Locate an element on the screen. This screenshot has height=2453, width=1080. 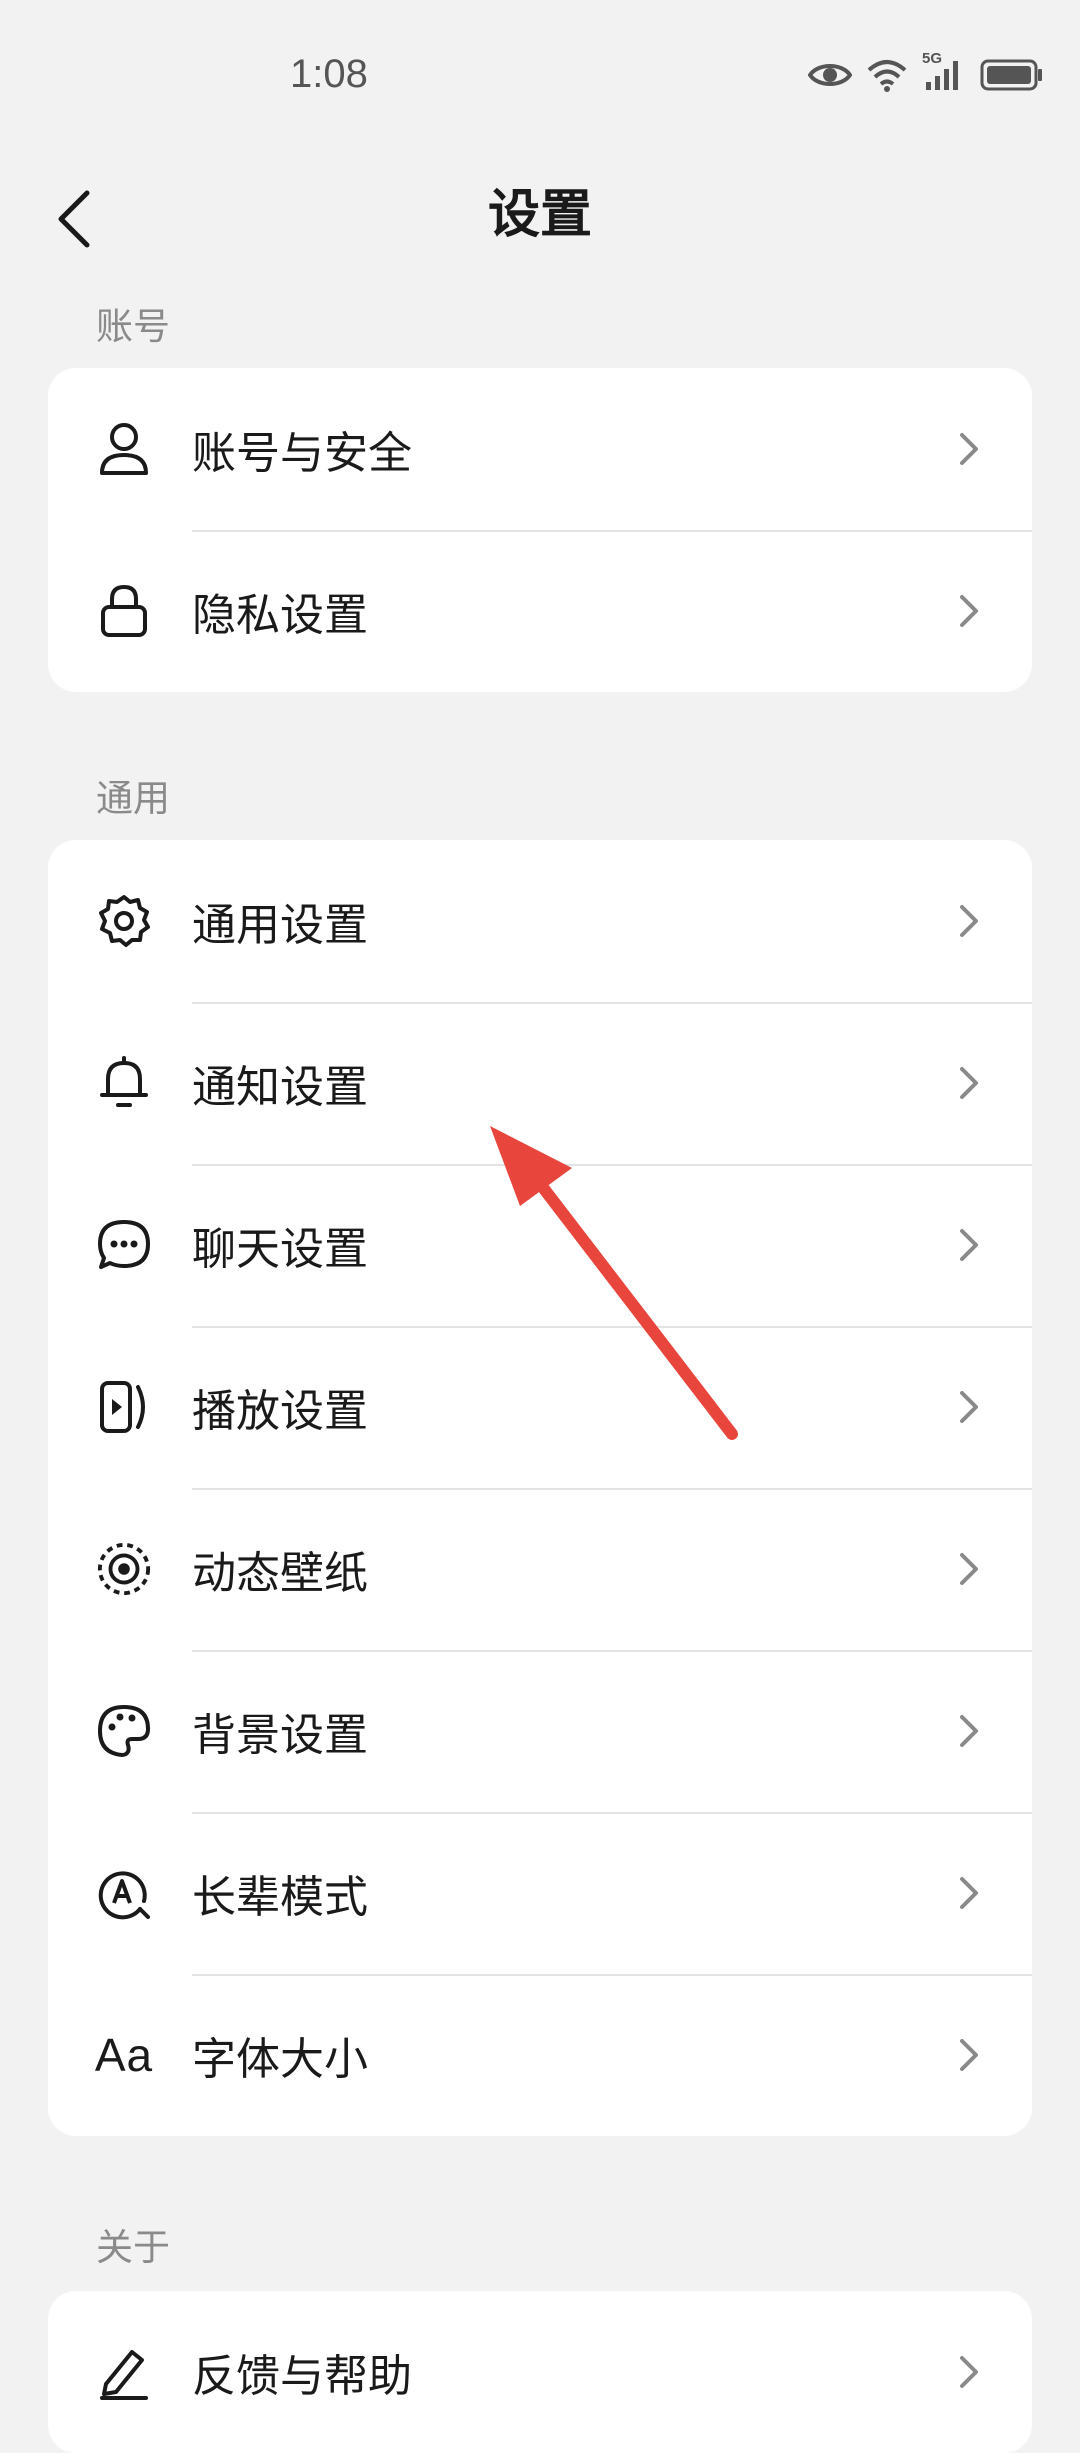
settings-item-label: 账号与安全 is located at coordinates (302, 453).